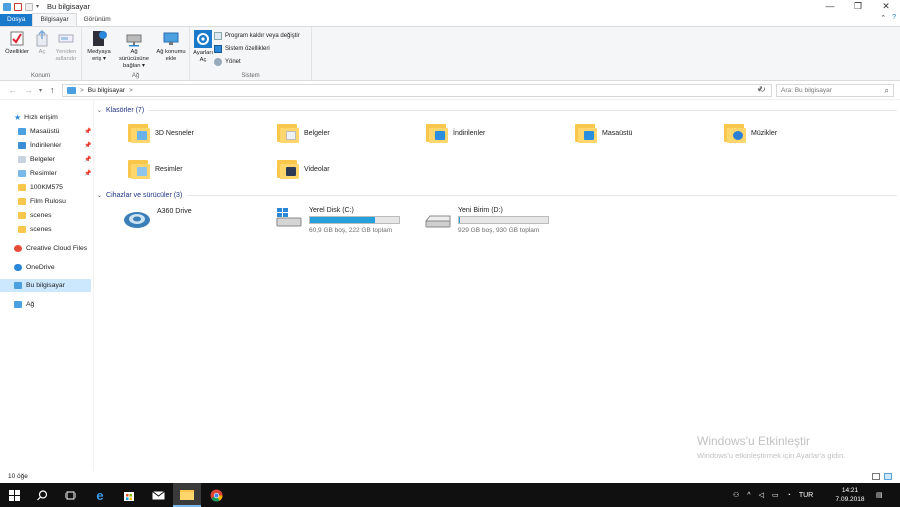 The width and height of the screenshot is (900, 507). I want to click on tab-gorunum: Görünüm, so click(97, 20).